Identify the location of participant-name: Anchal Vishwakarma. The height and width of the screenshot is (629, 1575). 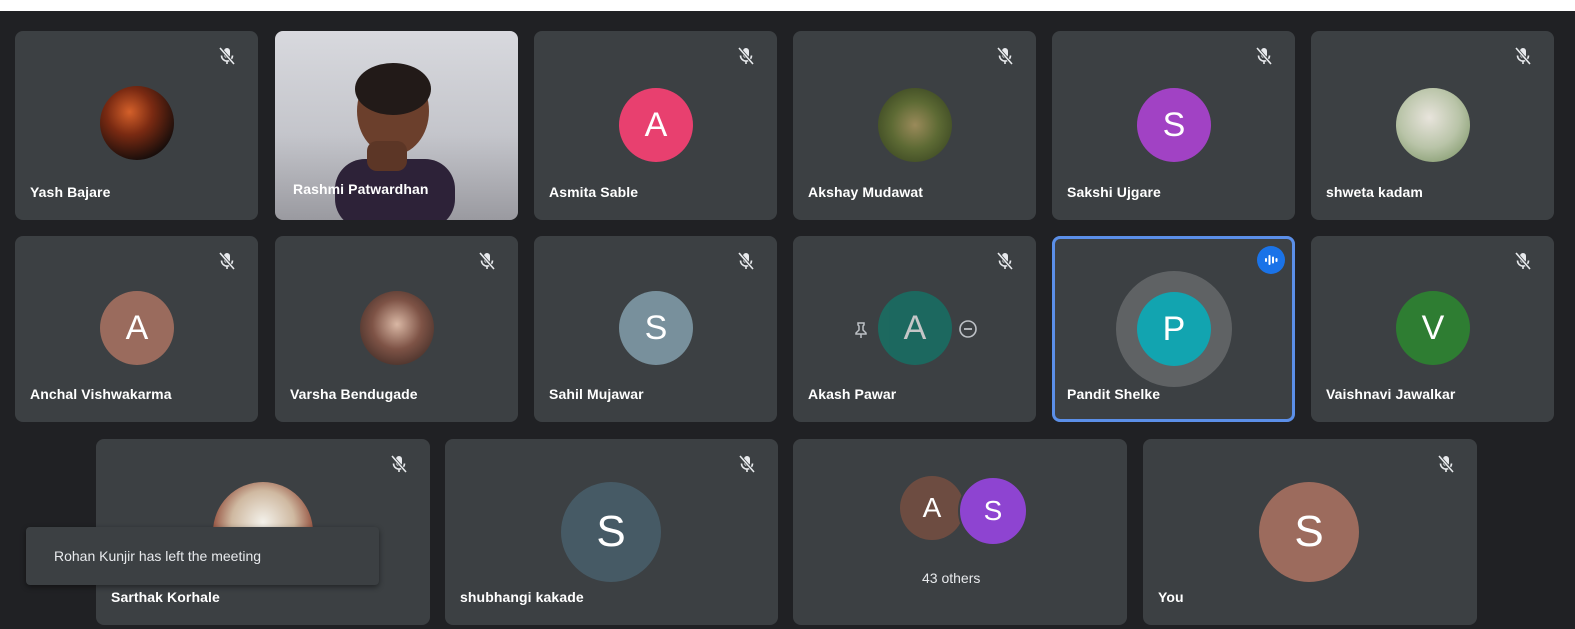
(101, 394).